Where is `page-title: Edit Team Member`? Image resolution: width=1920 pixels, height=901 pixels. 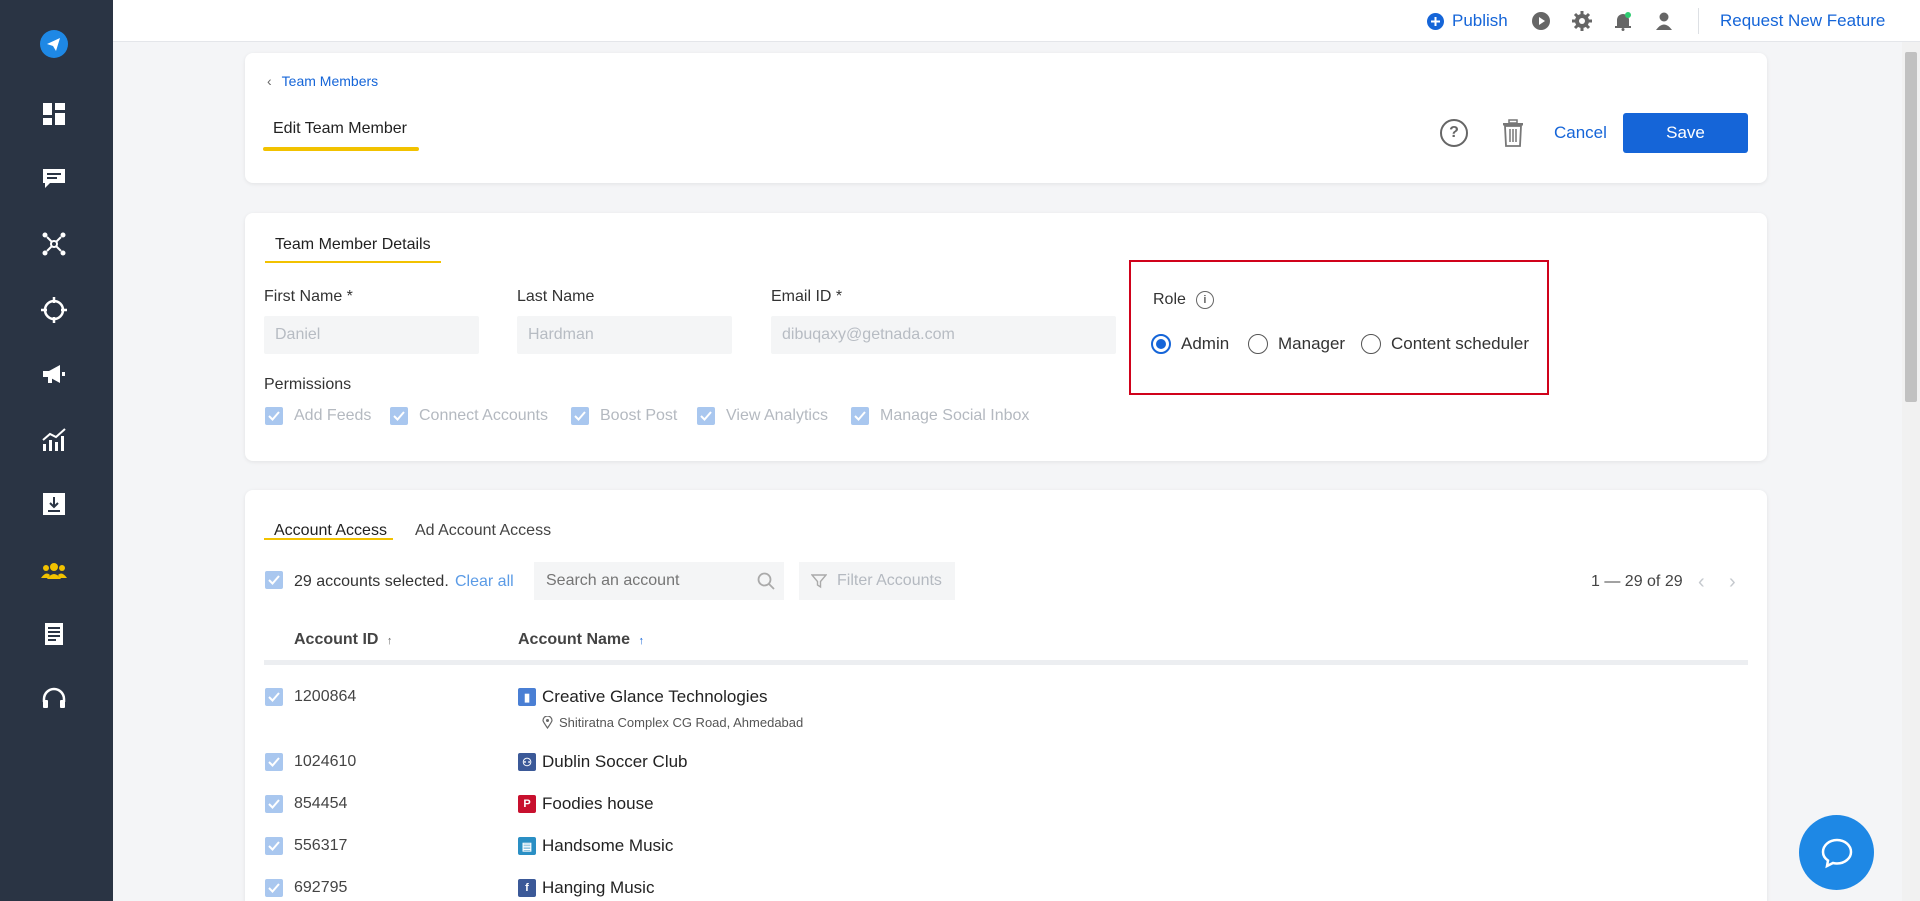
page-title: Edit Team Member is located at coordinates (340, 129).